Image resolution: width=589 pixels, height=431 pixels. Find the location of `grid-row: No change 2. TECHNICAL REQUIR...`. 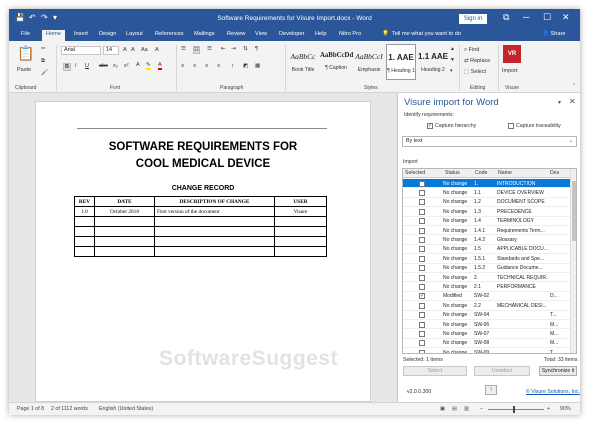

grid-row: No change 2. TECHNICAL REQUIR... is located at coordinates (486, 278).